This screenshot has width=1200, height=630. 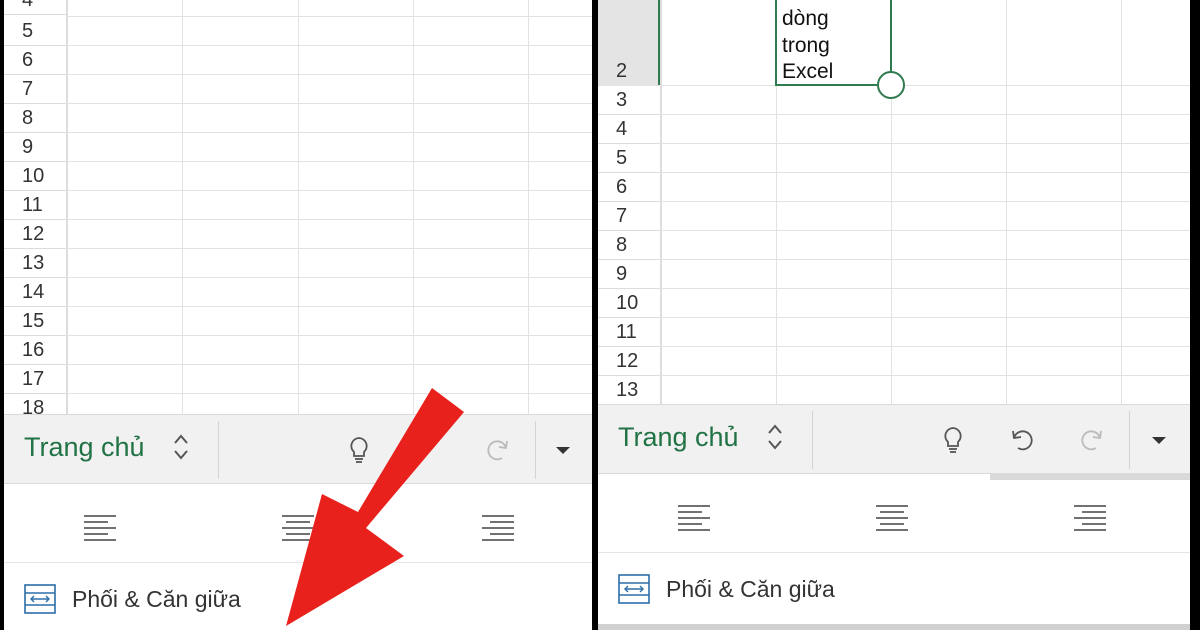 I want to click on row-header: 3, so click(x=629, y=100).